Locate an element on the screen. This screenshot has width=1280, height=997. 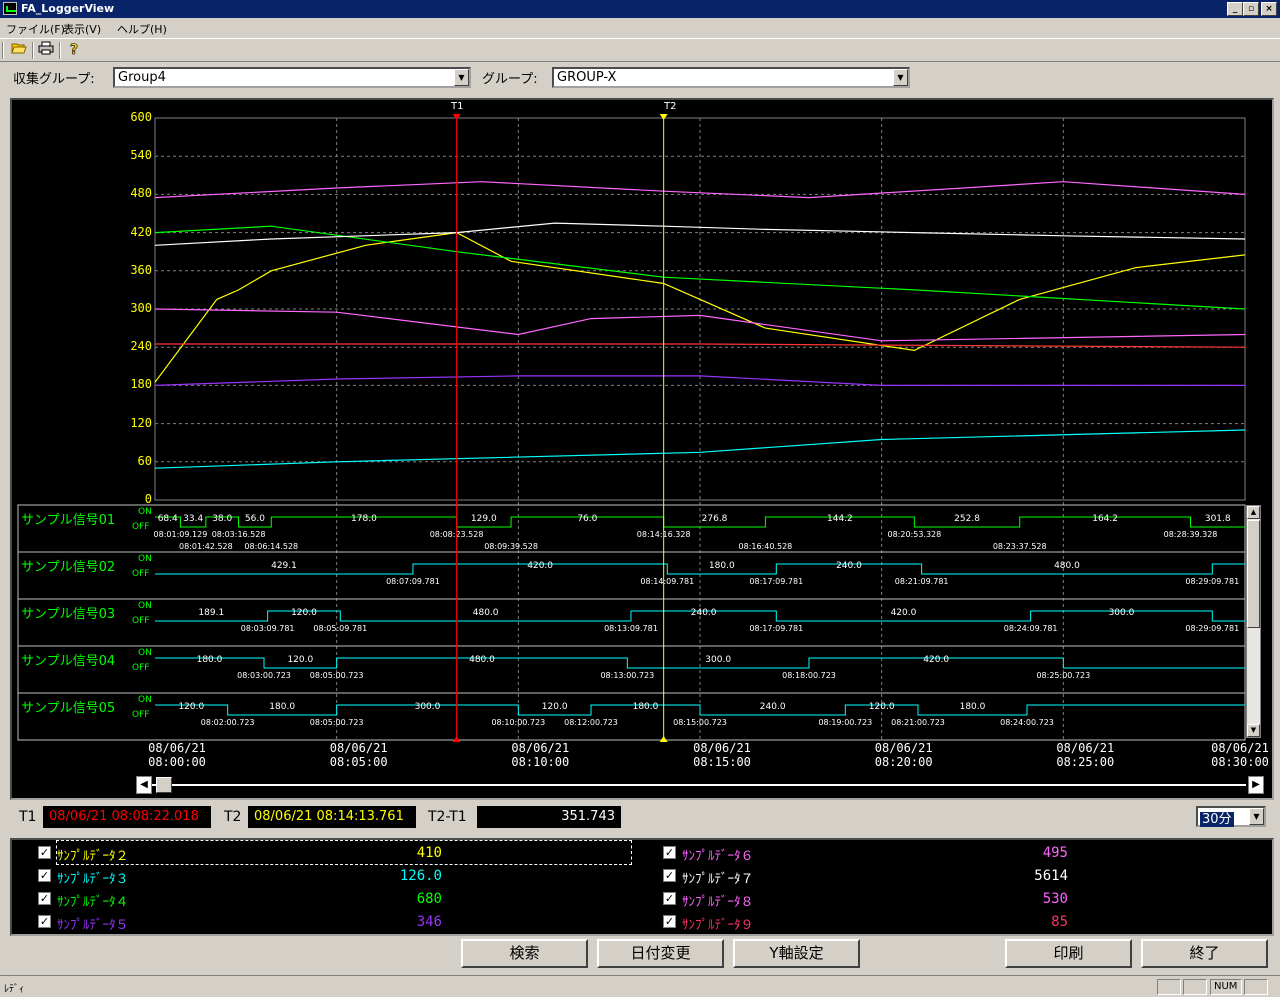
signal-value-label: 68.4 is located at coordinates (168, 519).